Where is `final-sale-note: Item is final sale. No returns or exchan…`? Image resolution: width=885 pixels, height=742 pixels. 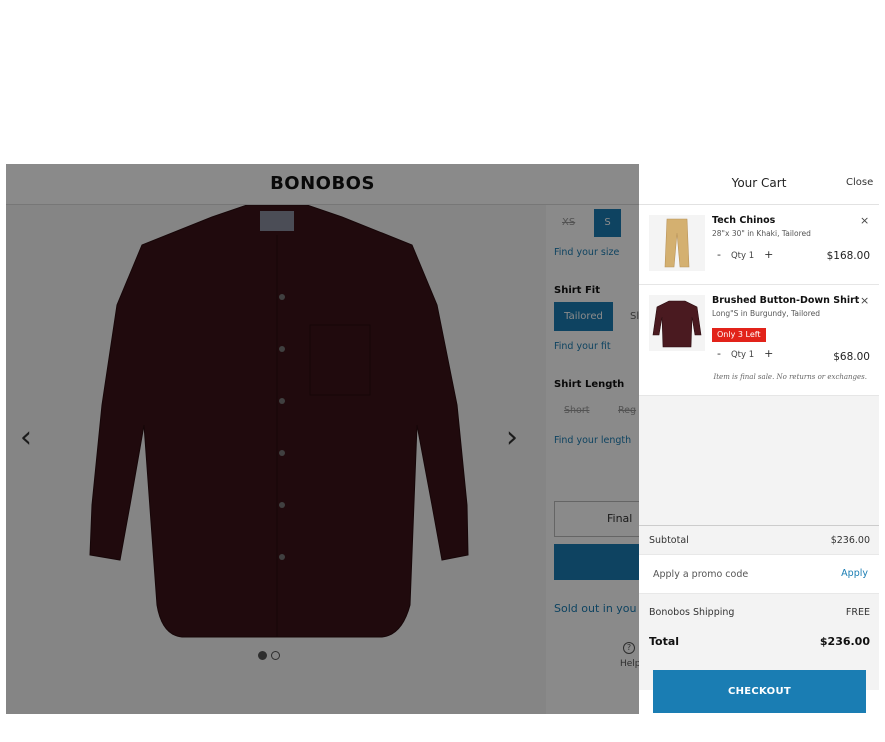
final-sale-note: Item is final sale. No returns or exchan… is located at coordinates (790, 377).